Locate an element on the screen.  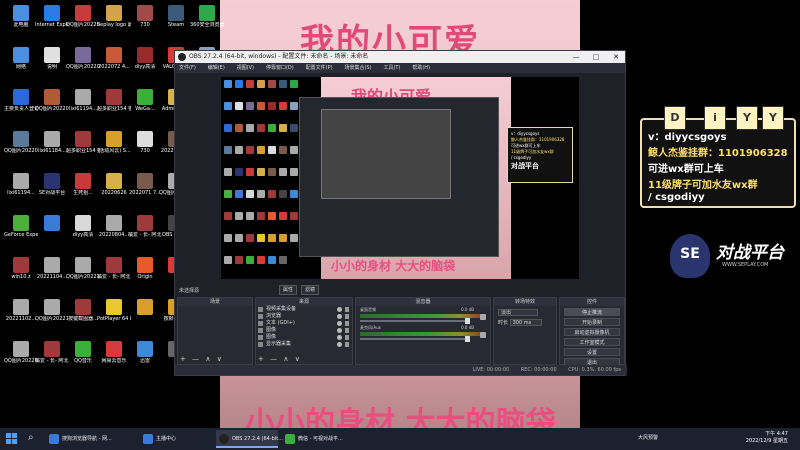
stop-streaming-button: 停止推流 is located at coordinates (592, 312).